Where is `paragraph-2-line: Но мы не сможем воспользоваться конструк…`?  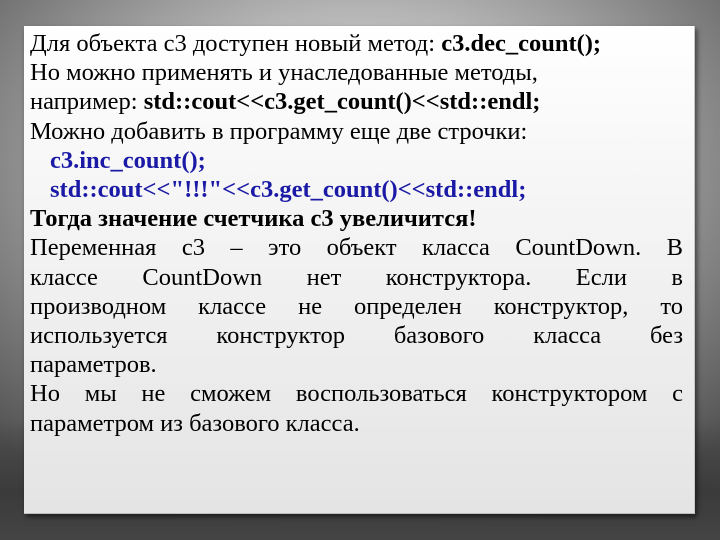
paragraph-2-line: Но мы не сможем воспользоваться конструк… is located at coordinates (356, 394).